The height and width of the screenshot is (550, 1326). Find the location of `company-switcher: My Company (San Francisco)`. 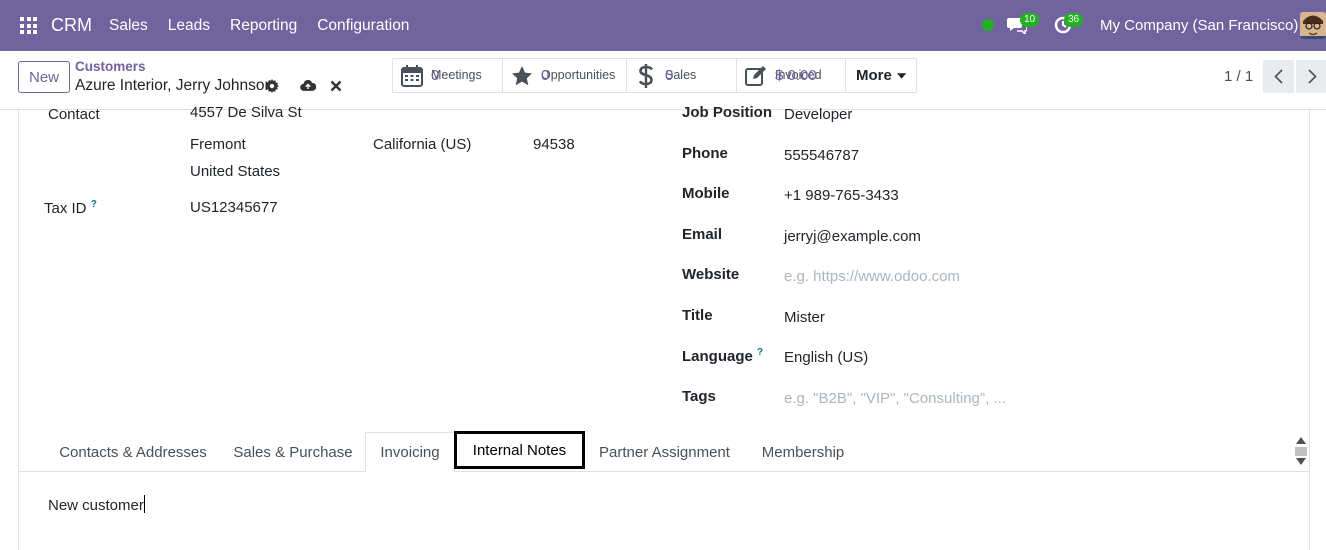

company-switcher: My Company (San Francisco) is located at coordinates (1199, 25).